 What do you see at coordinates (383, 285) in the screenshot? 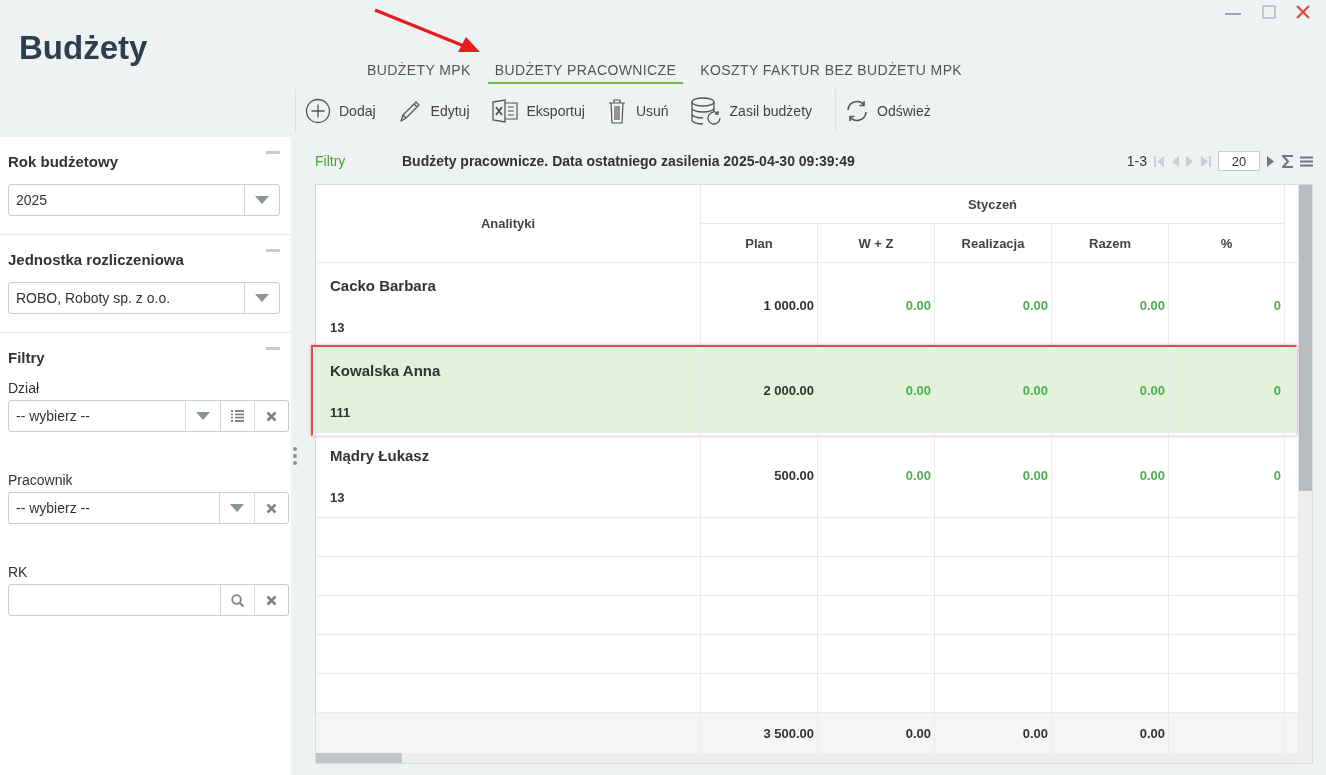
I see `employee-name: Cacko Barbara` at bounding box center [383, 285].